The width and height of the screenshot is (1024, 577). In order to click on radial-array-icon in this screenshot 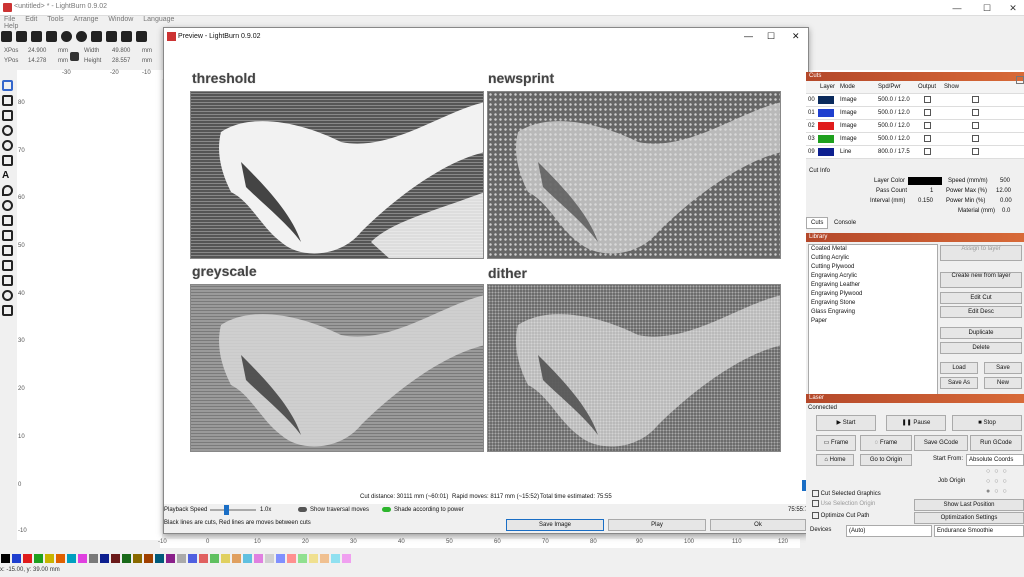, I will do `click(7, 295)`.